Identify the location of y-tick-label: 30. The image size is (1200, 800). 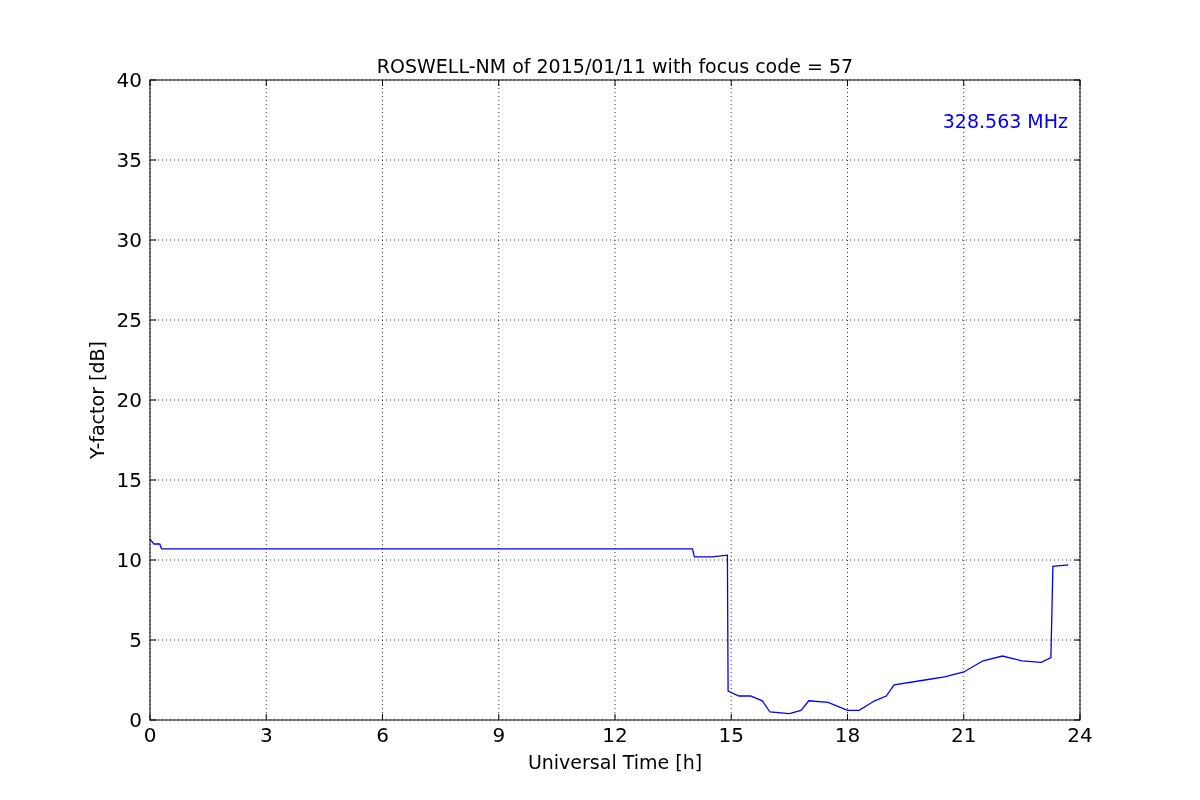
(129, 240).